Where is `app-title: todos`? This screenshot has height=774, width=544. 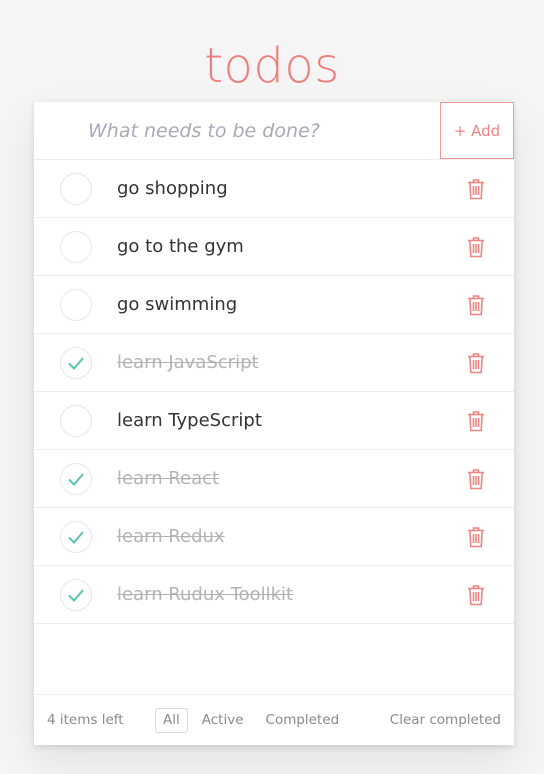 app-title: todos is located at coordinates (272, 66).